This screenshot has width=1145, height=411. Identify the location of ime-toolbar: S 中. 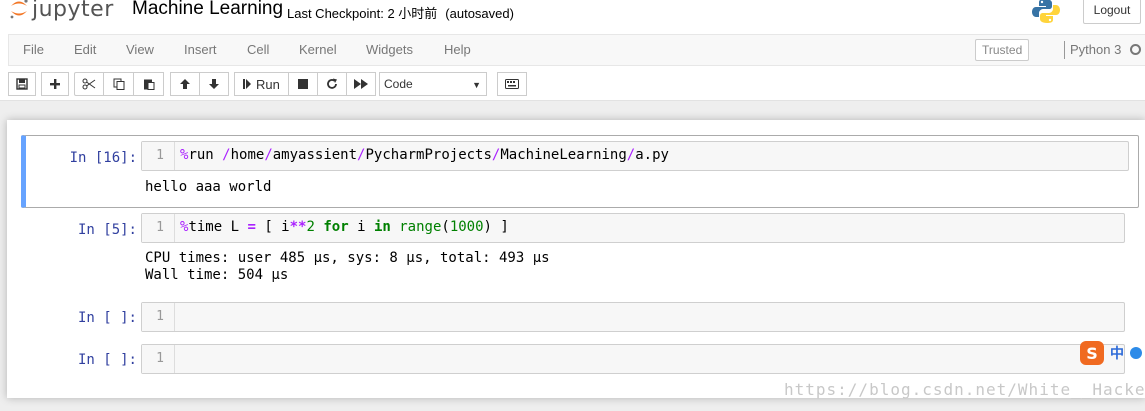
(1112, 353).